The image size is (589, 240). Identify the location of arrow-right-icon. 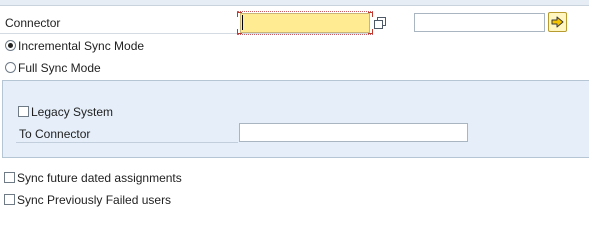
(557, 22).